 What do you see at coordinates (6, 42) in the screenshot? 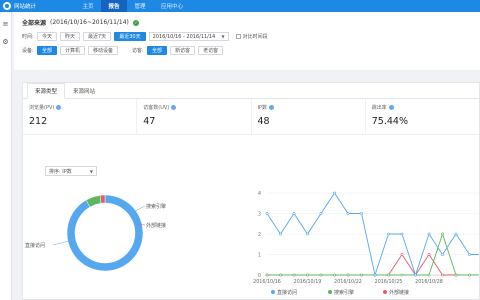
I see `gear-icon: ⚙` at bounding box center [6, 42].